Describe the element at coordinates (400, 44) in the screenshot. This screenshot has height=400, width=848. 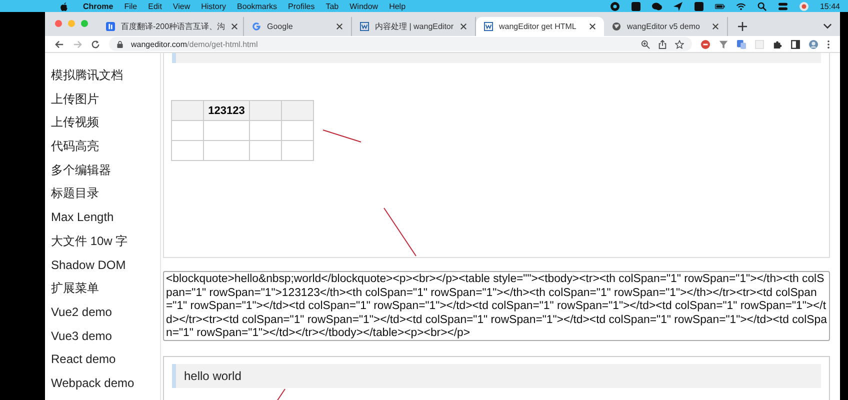
I see `address-field: wangeditor.com/demo/get-html.html` at that location.